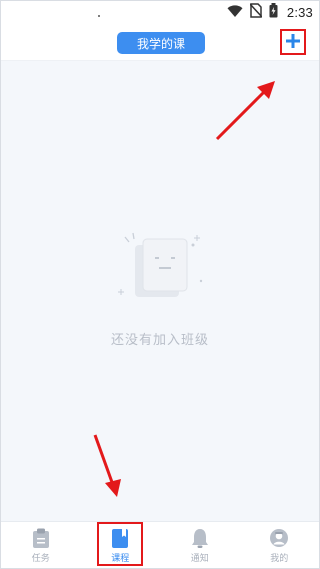 Image resolution: width=320 pixels, height=569 pixels. Describe the element at coordinates (120, 538) in the screenshot. I see `book-icon` at that location.